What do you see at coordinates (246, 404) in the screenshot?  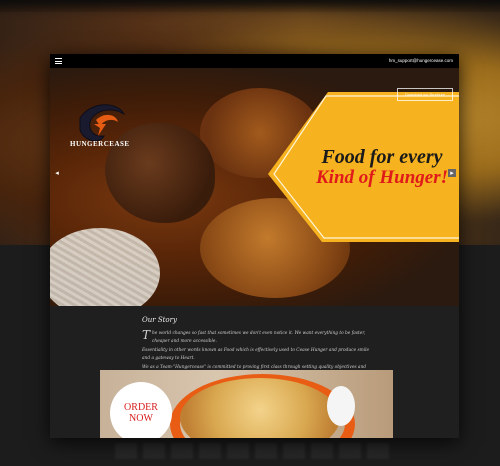 I see `order-promo-banner: ORDER NOW` at bounding box center [246, 404].